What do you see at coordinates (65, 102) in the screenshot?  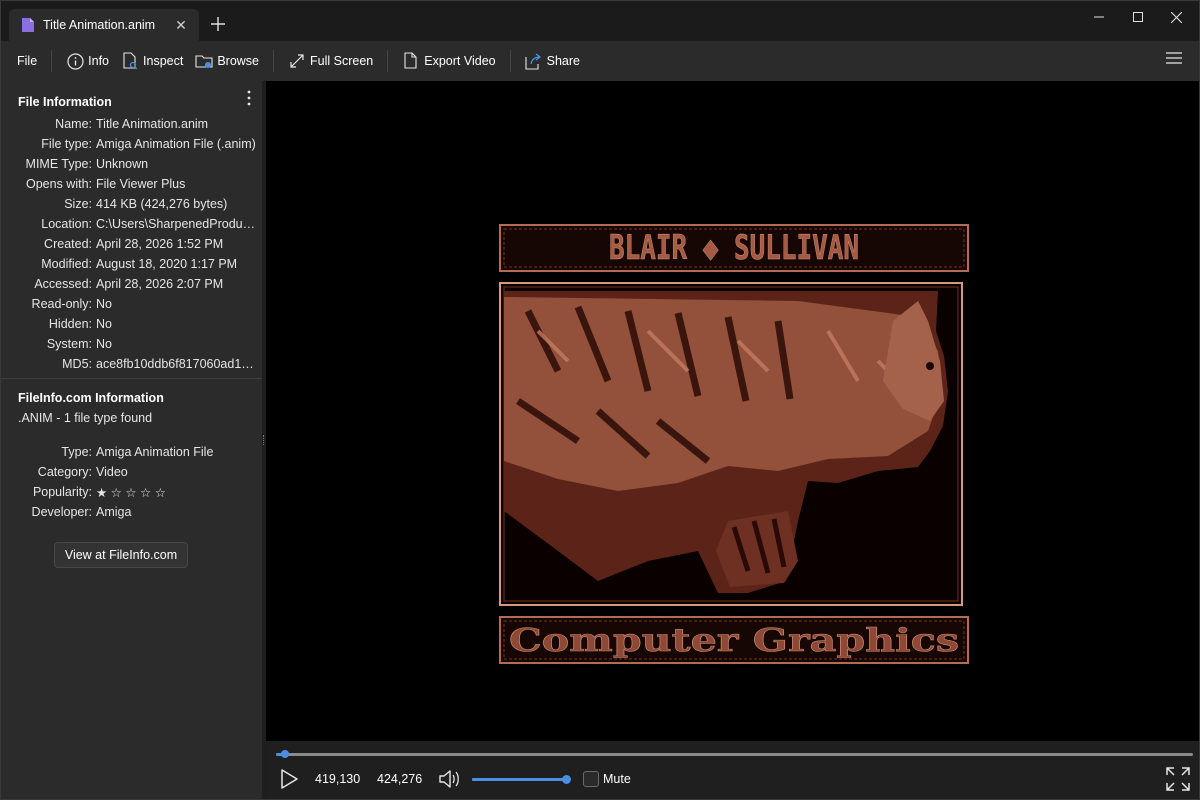 I see `file-information-heading: File Information` at bounding box center [65, 102].